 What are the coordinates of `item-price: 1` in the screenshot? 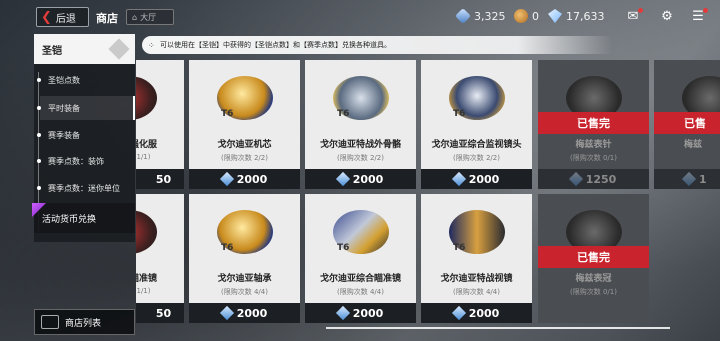 It's located at (687, 179).